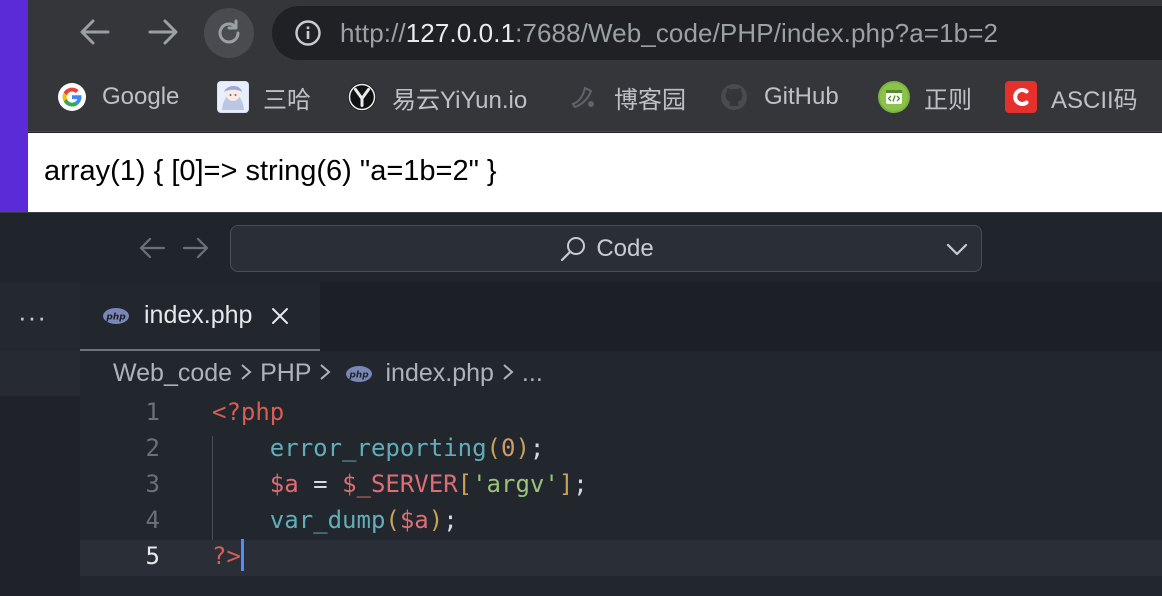  Describe the element at coordinates (14, 106) in the screenshot. I see `desktop-background` at that location.